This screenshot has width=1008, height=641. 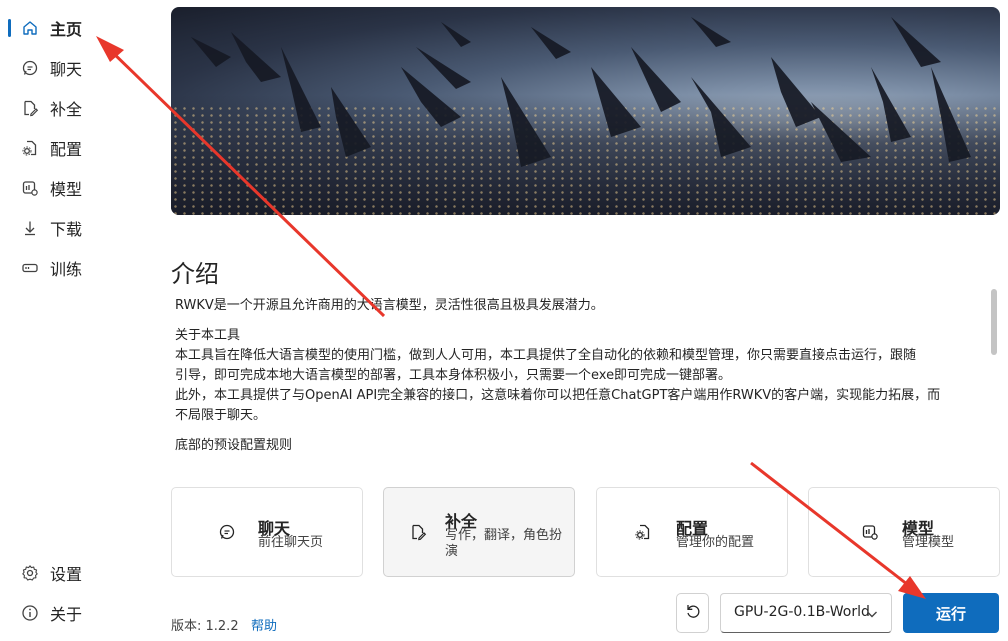 What do you see at coordinates (30, 573) in the screenshot?
I see `gear-icon` at bounding box center [30, 573].